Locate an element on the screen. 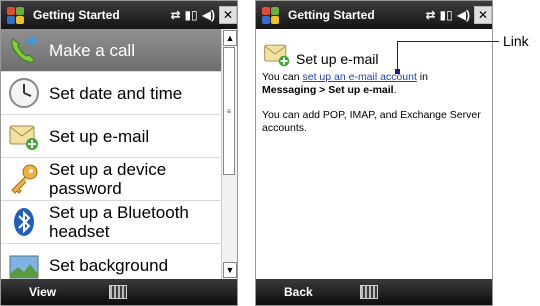 This screenshot has height=306, width=540. label-line-1: Set up a Bluetooth is located at coordinates (119, 212).